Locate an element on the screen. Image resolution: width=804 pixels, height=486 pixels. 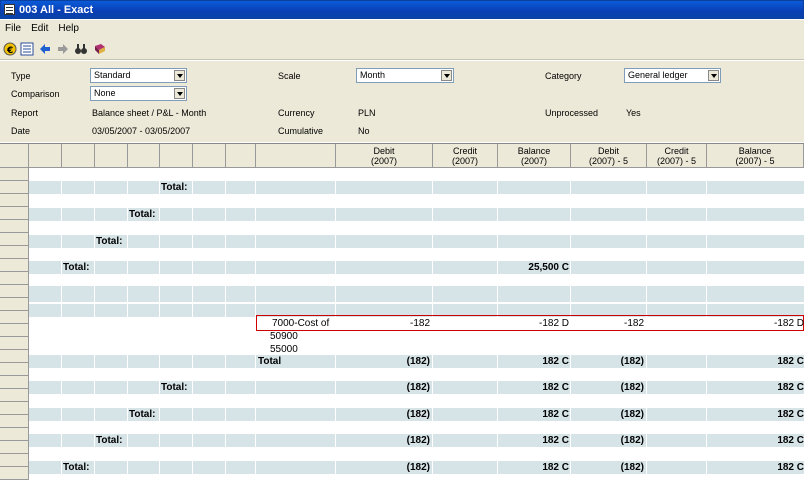
currency-value: PLN is located at coordinates (367, 113).